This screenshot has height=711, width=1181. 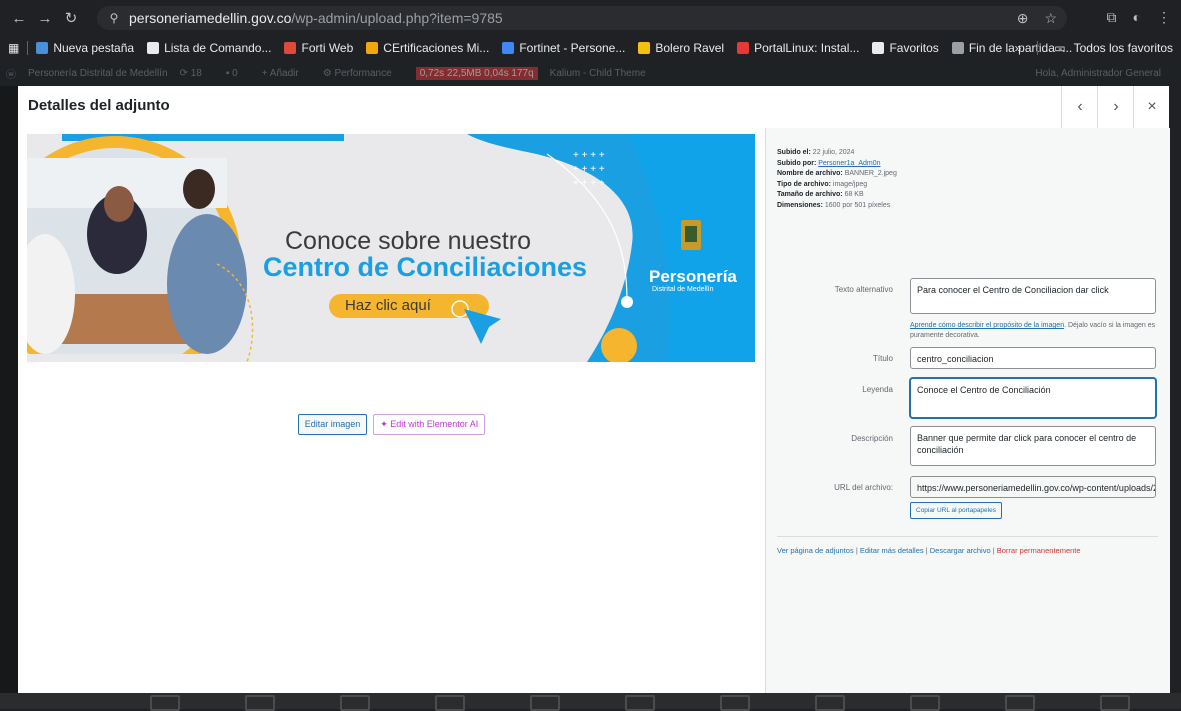 What do you see at coordinates (286, 73) in the screenshot?
I see `admin-add: + Añadir` at bounding box center [286, 73].